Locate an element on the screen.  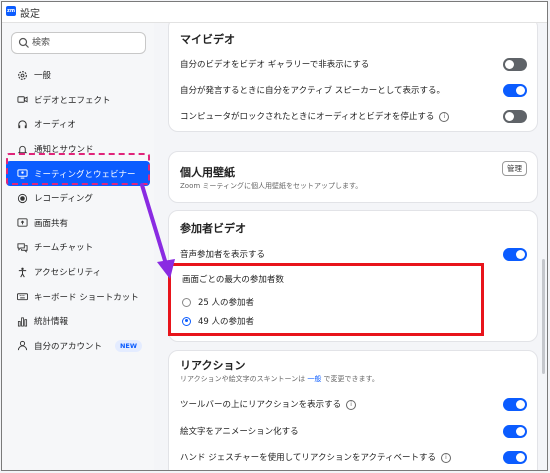
hide-self-video-row: 自分のビデオをビデオ ギャラリーで非表示にする is located at coordinates (353, 64).